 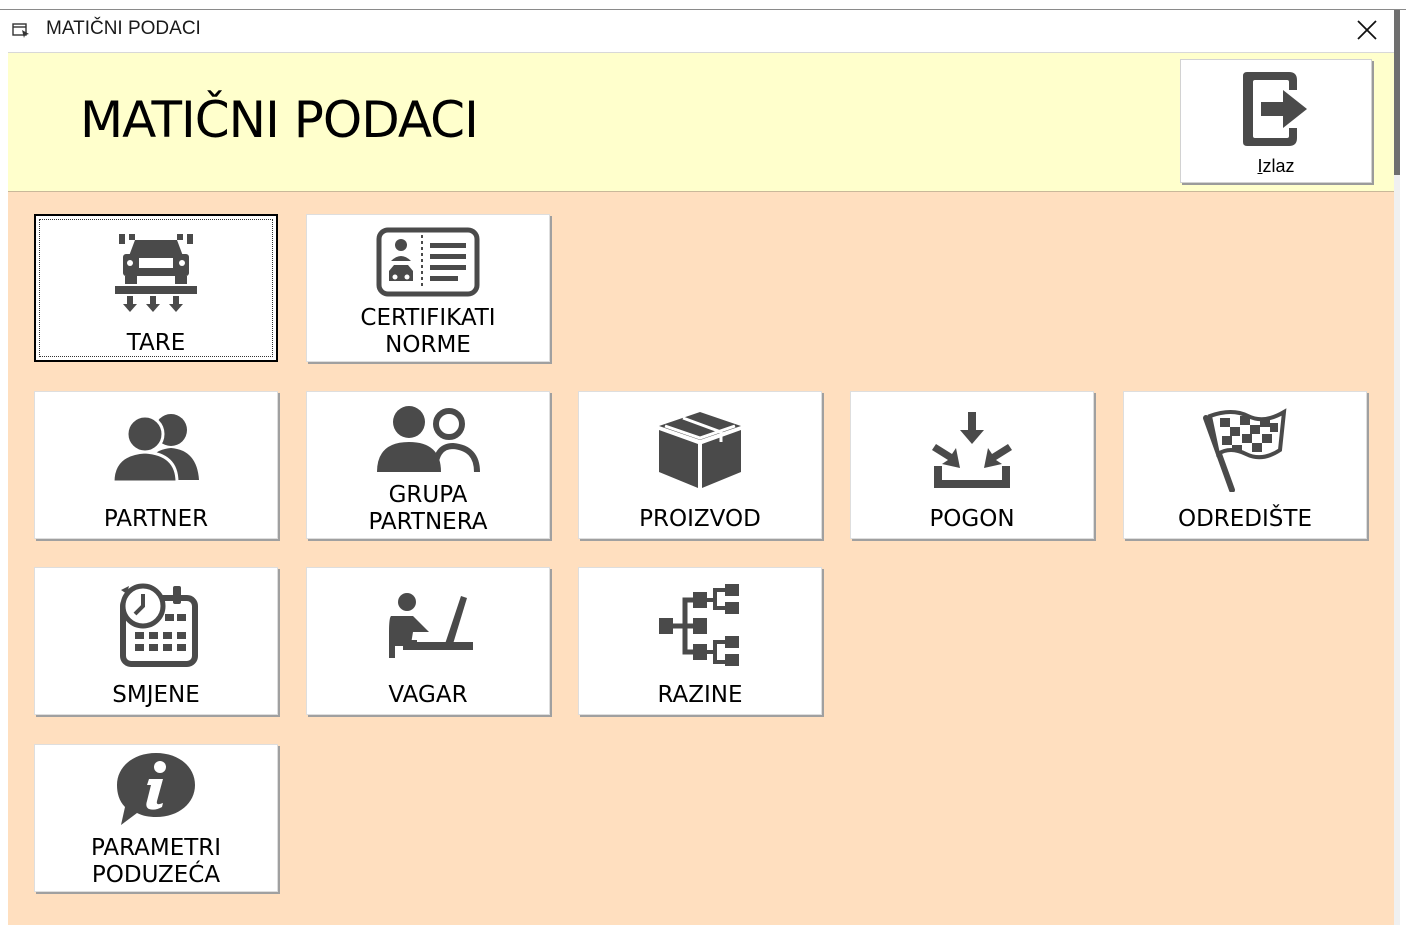 I want to click on form-icon, so click(x=20, y=30).